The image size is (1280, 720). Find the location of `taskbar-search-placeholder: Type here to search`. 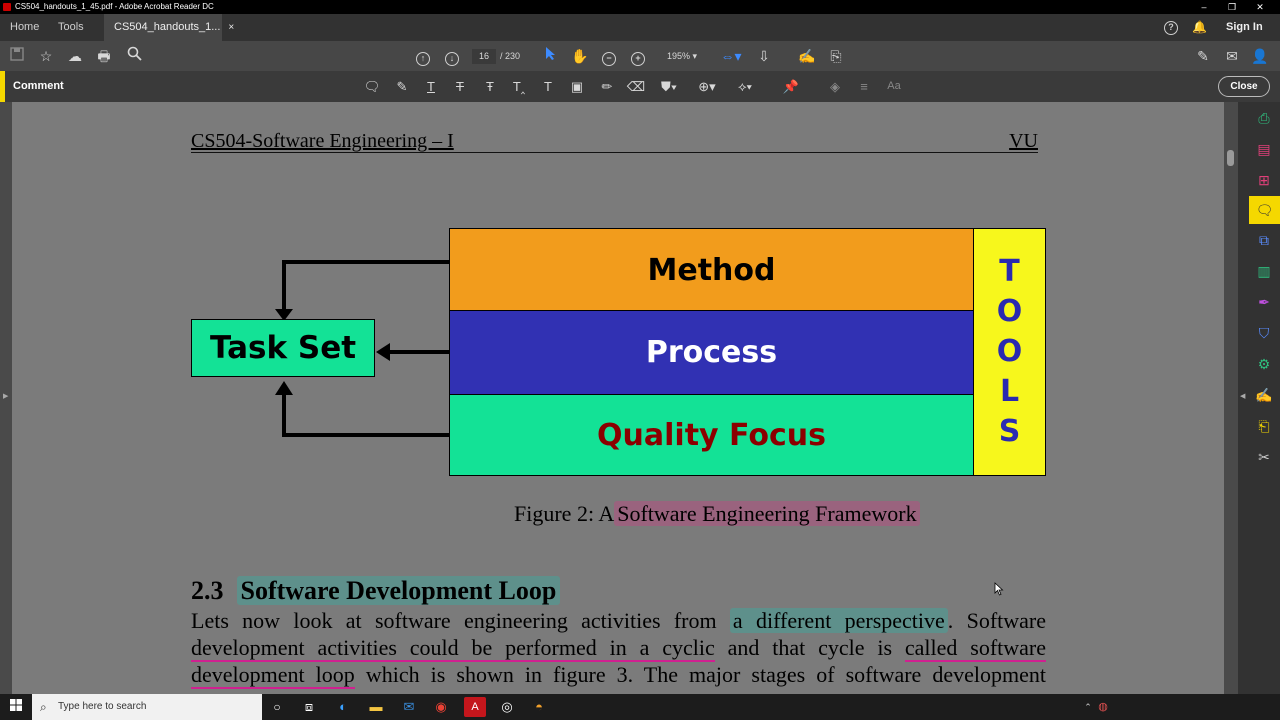

taskbar-search-placeholder: Type here to search is located at coordinates (102, 706).